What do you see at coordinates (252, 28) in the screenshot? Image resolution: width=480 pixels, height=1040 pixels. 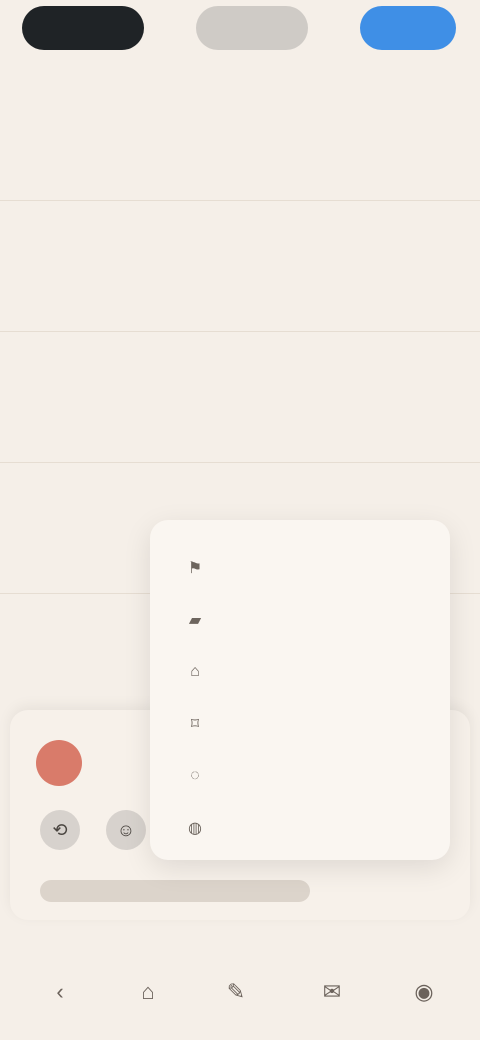 I see `top-center-button` at bounding box center [252, 28].